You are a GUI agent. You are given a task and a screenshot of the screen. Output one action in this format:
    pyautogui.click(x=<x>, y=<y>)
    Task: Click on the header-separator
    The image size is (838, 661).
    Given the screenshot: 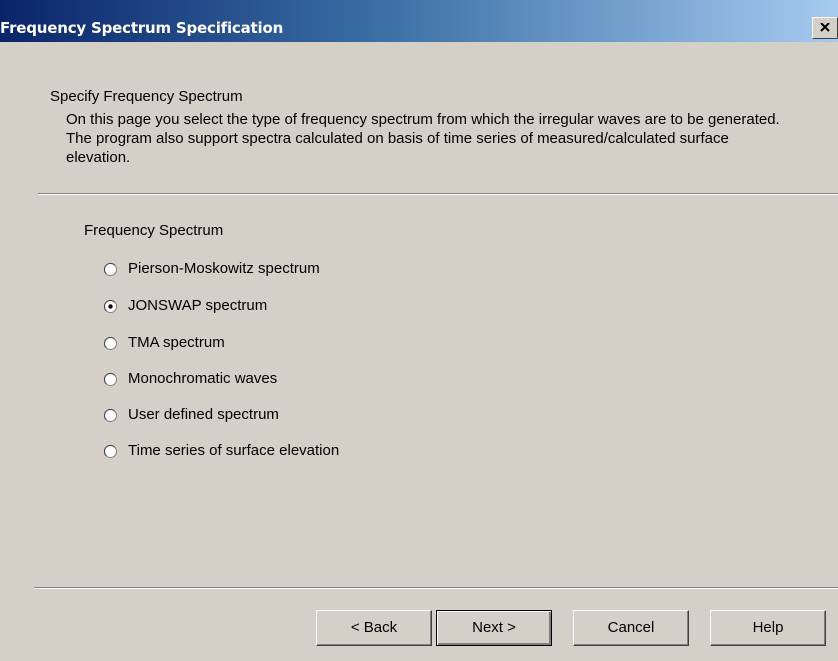 What is the action you would take?
    pyautogui.click(x=438, y=194)
    